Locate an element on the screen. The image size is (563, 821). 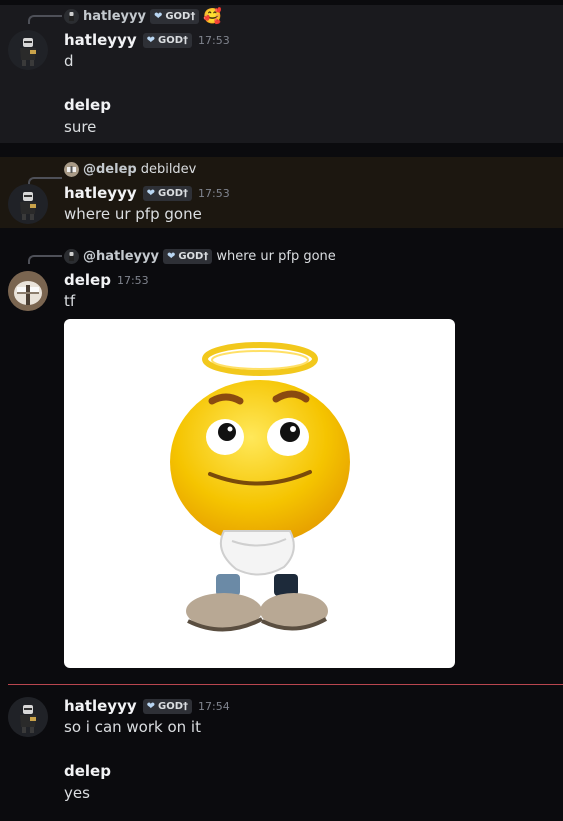
message-header: delep 17:53 is located at coordinates (106, 280).